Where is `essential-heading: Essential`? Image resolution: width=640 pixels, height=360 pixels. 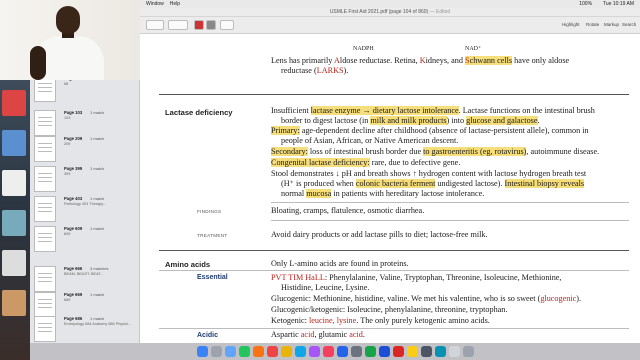
essential-heading: Essential is located at coordinates (212, 277).